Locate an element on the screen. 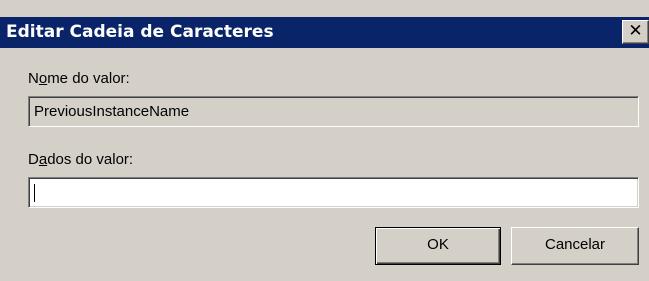 The width and height of the screenshot is (649, 281). value-name-text: PreviousInstanceName is located at coordinates (112, 111).